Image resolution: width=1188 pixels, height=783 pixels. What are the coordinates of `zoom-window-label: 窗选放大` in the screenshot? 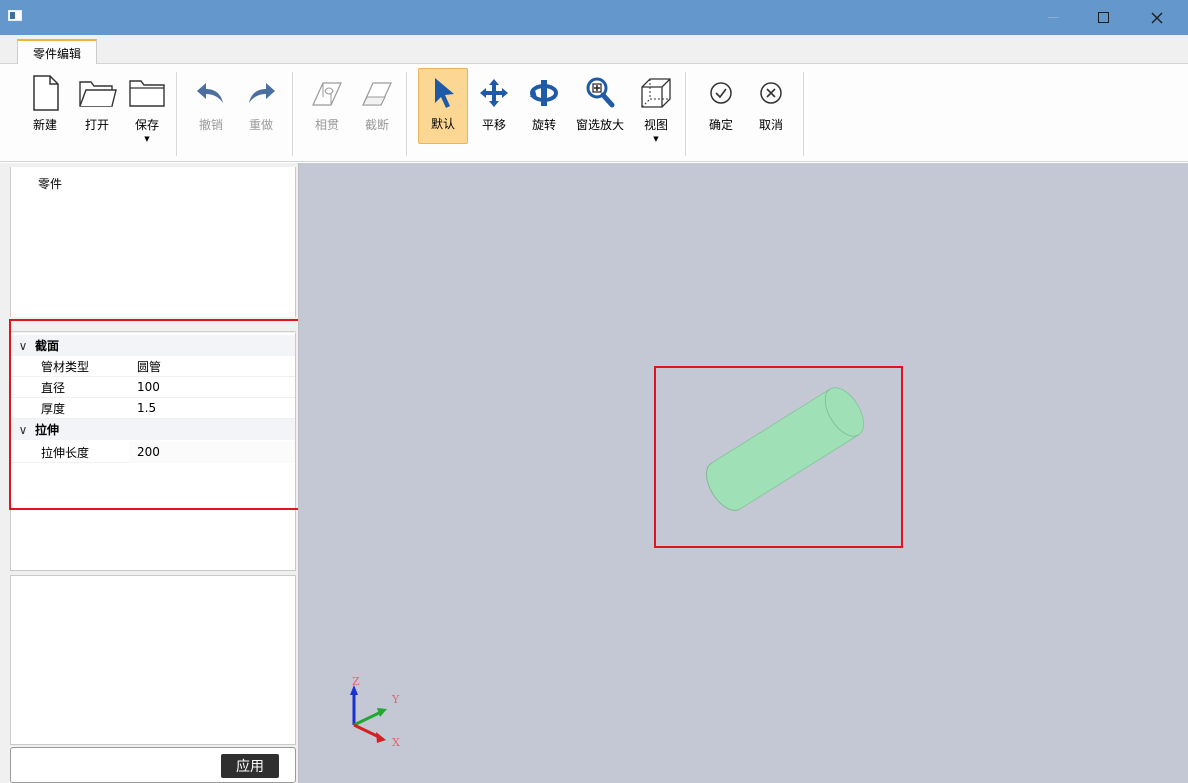 It's located at (599, 125).